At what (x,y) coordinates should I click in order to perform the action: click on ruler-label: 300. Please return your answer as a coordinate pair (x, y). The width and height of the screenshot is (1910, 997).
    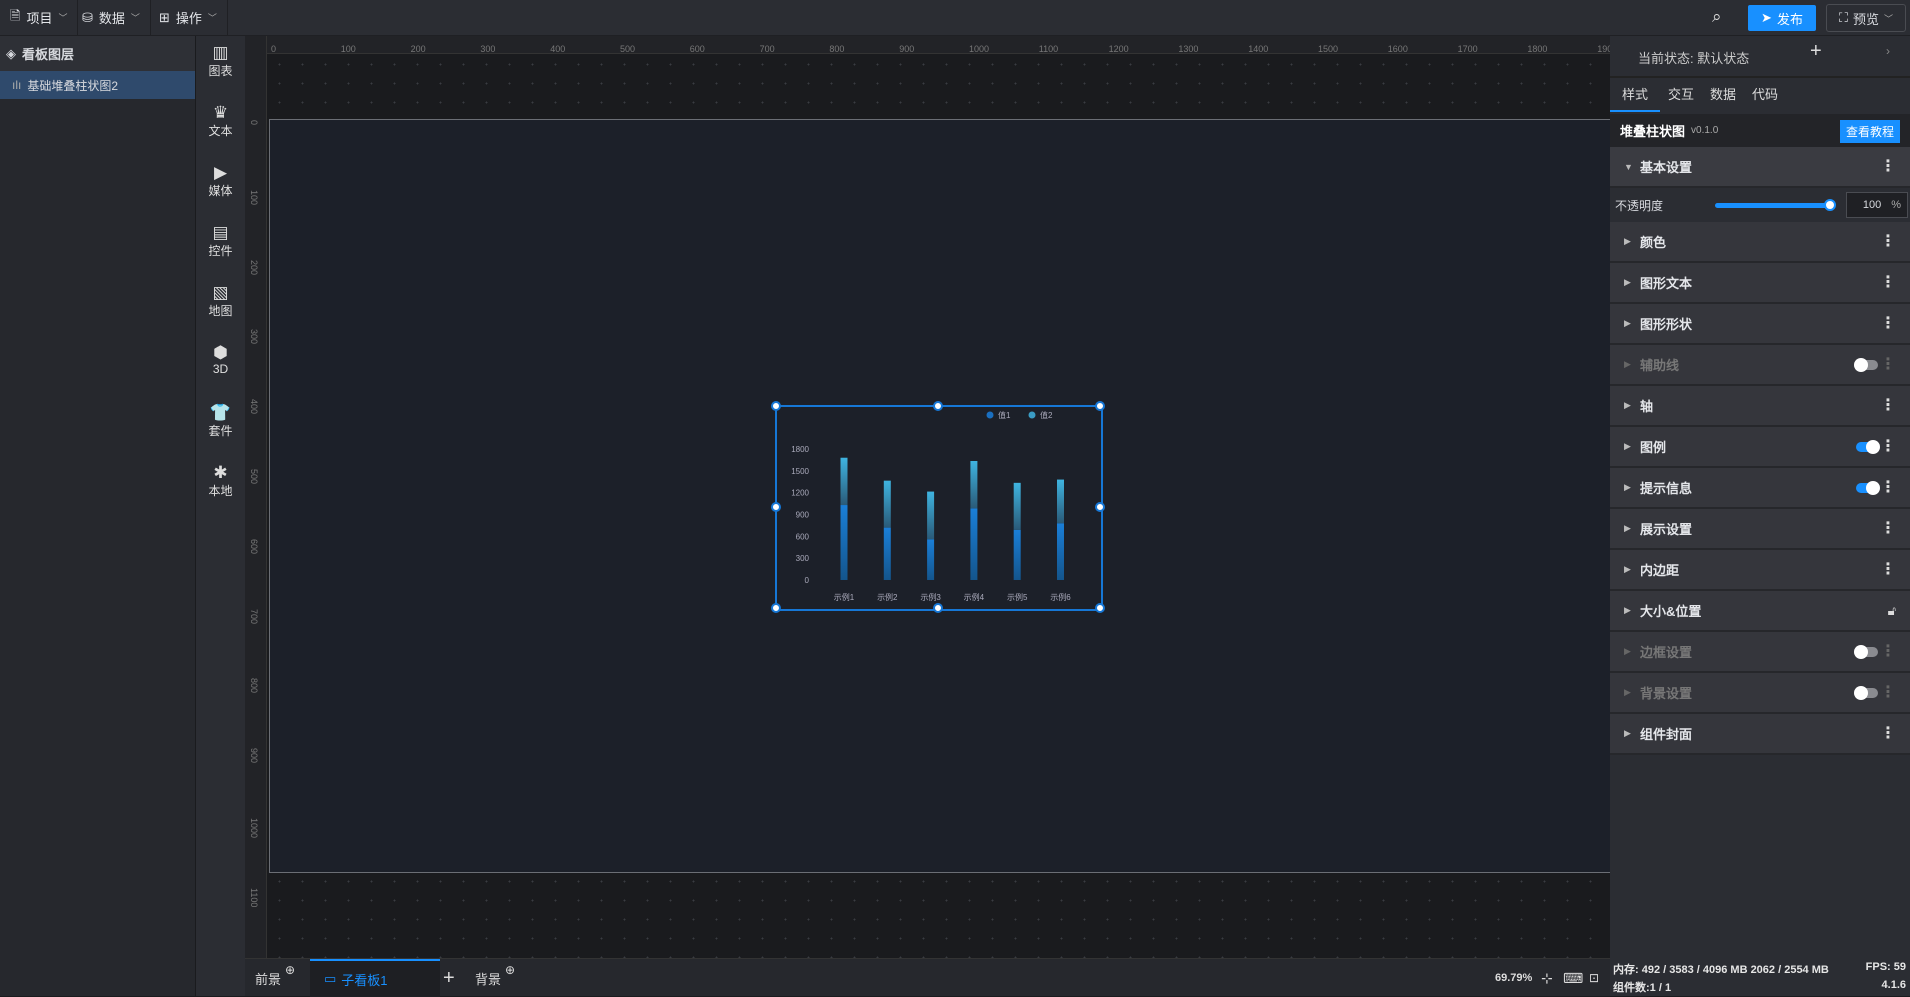
    Looking at the image, I should click on (488, 49).